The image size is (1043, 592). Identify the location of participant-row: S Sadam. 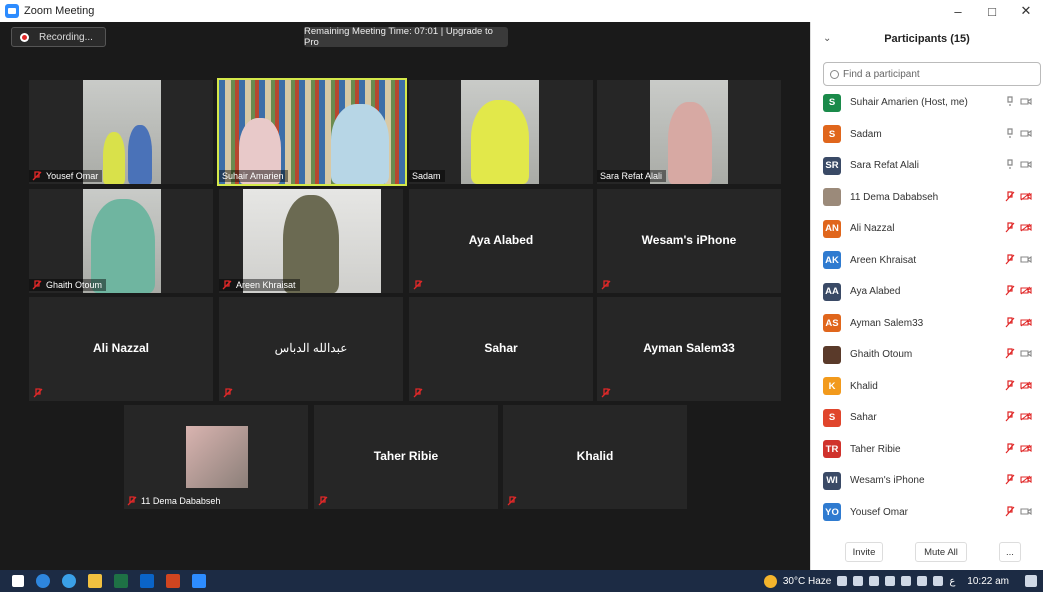
(927, 135).